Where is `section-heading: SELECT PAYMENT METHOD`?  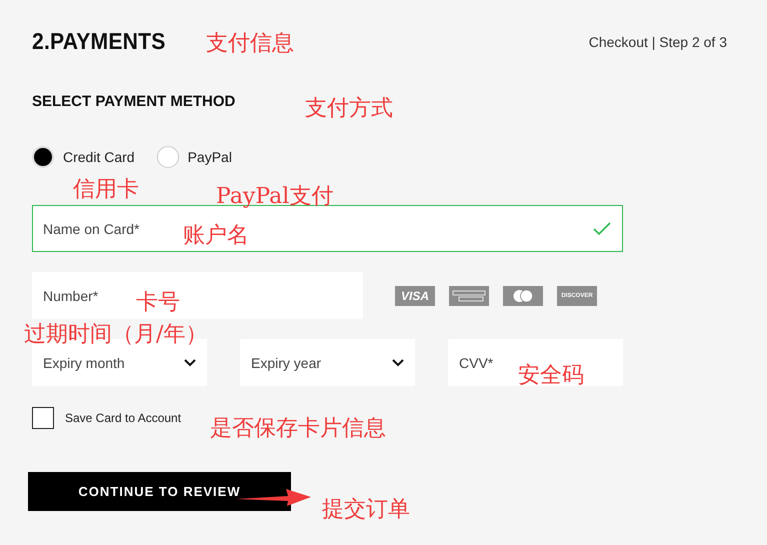
section-heading: SELECT PAYMENT METHOD is located at coordinates (134, 101).